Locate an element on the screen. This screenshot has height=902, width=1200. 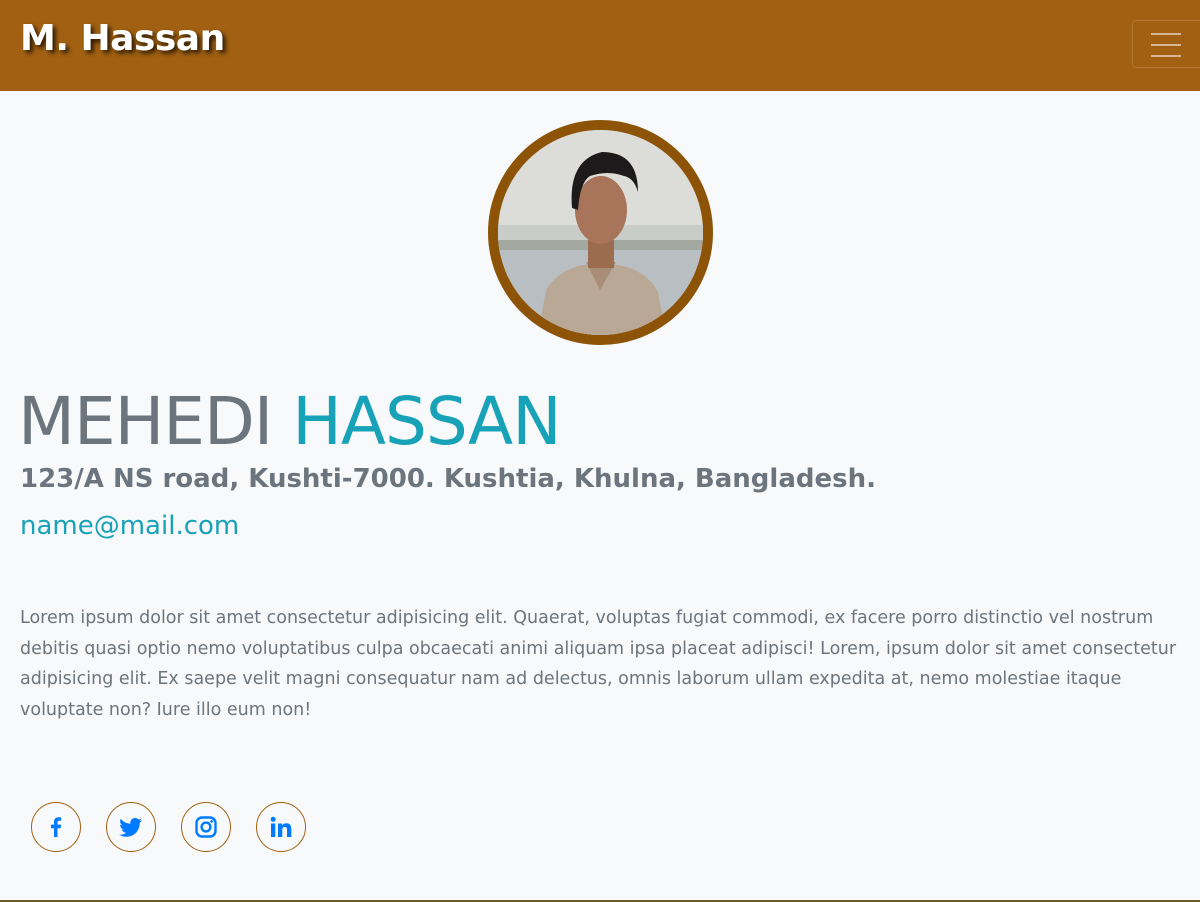
hamburger-menu-icon is located at coordinates (1166, 45).